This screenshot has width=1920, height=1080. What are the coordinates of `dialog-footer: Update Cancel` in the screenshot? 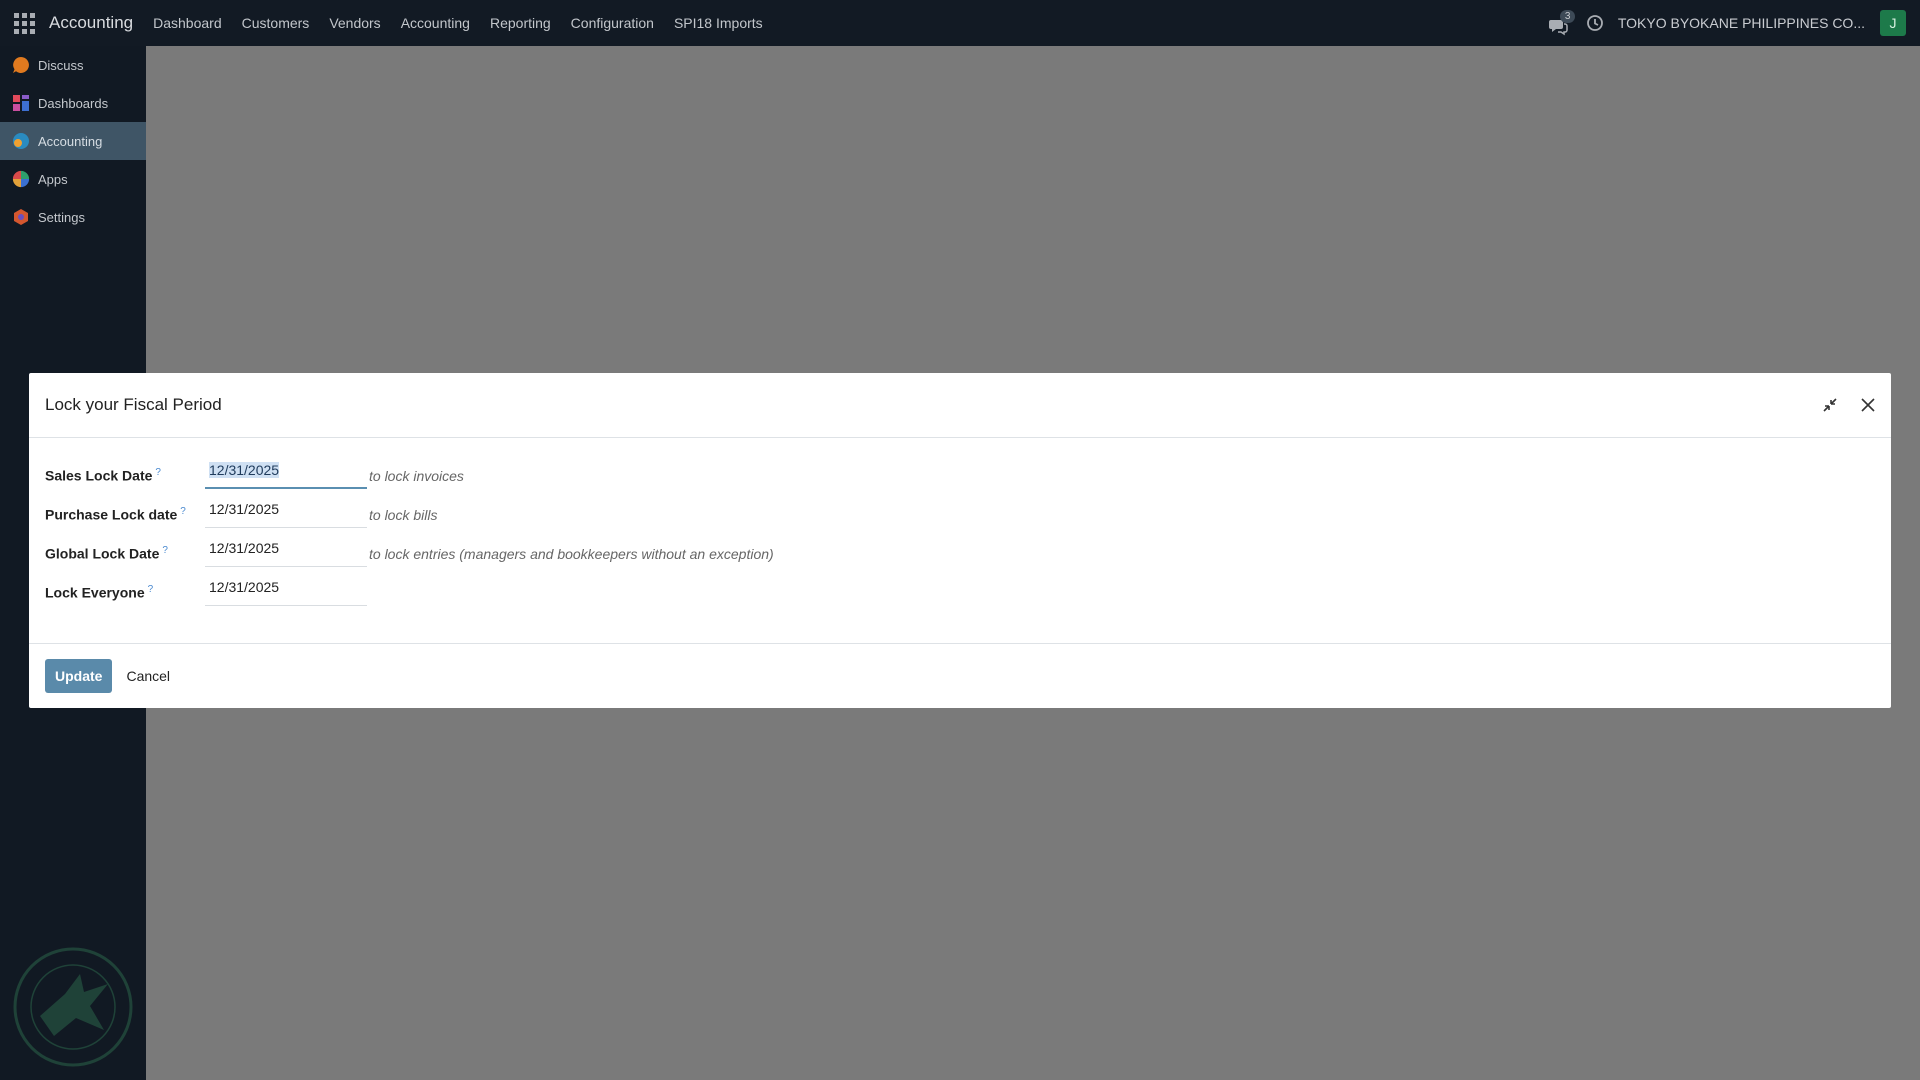 It's located at (960, 675).